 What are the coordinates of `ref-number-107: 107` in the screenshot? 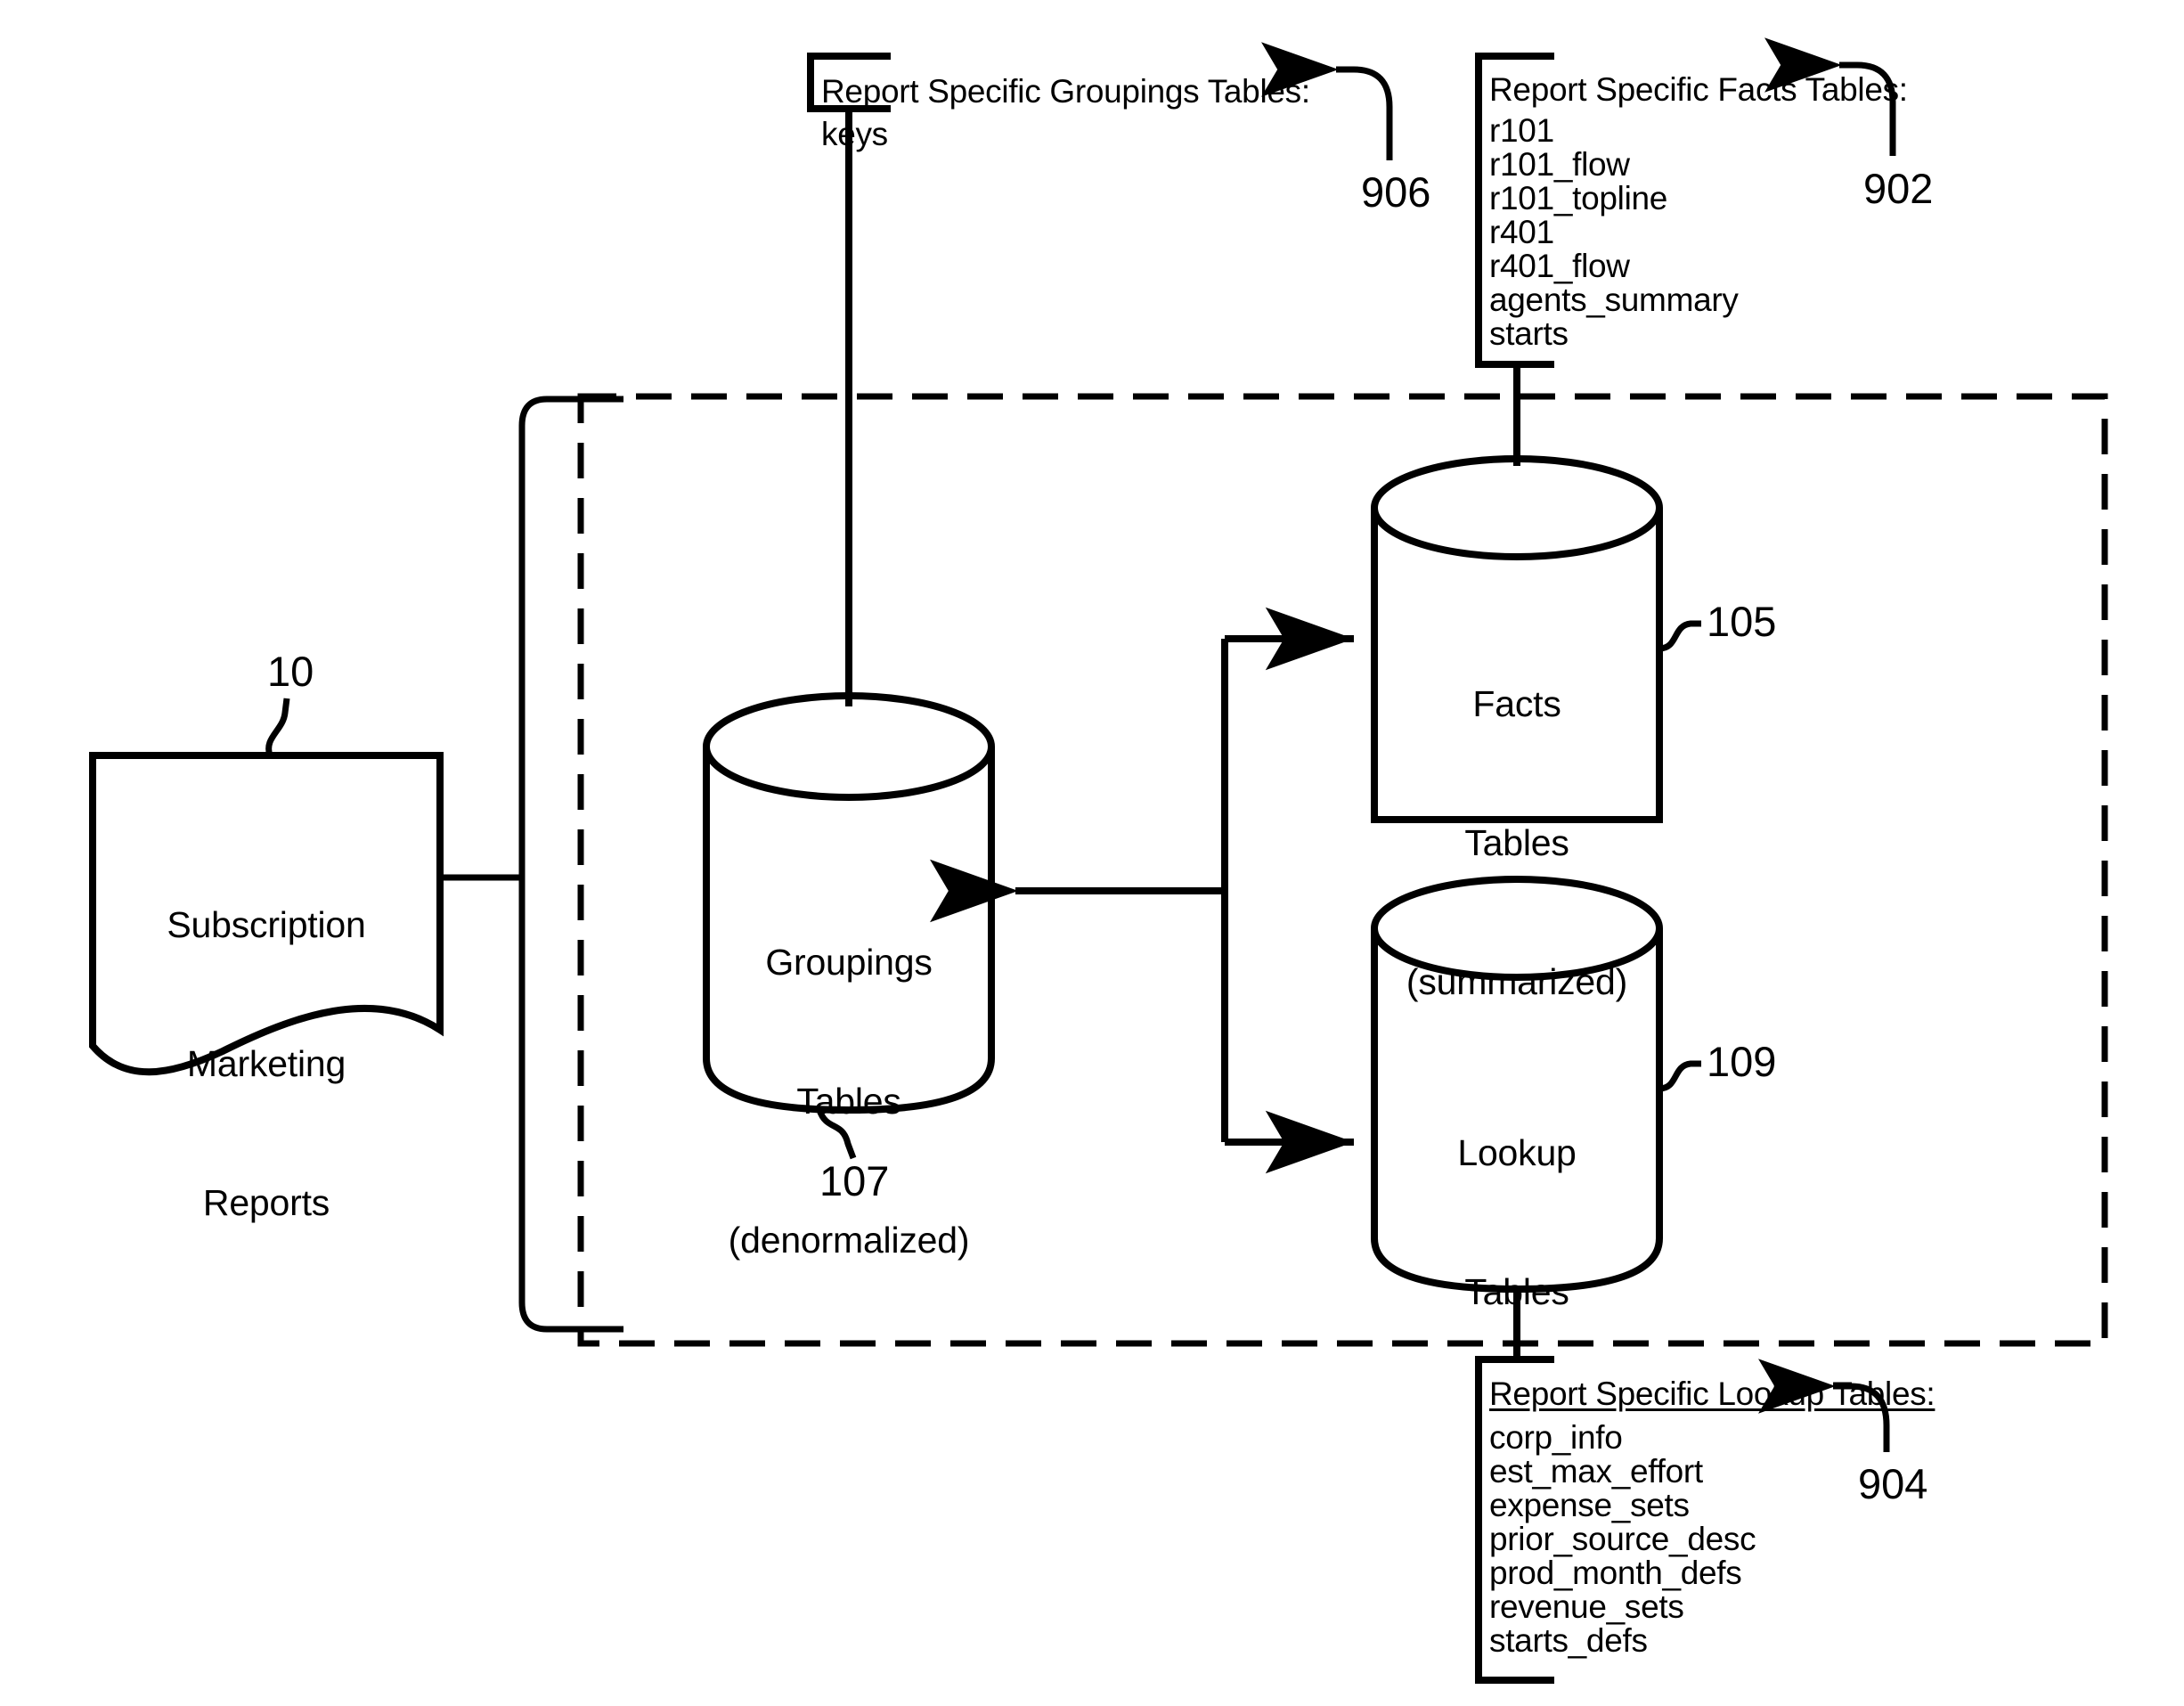 It's located at (854, 1180).